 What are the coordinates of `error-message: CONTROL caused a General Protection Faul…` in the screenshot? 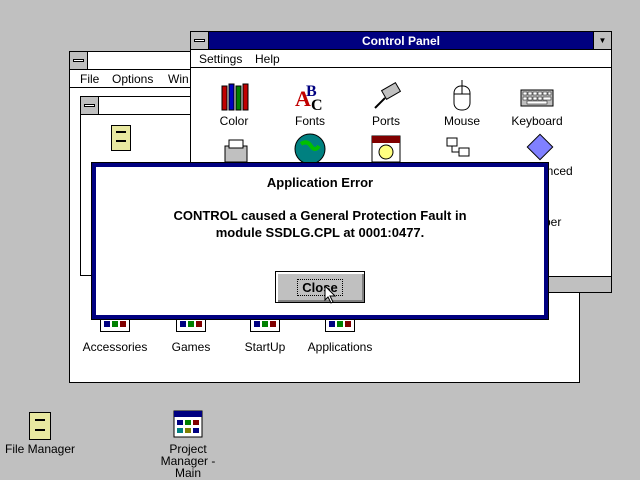 It's located at (320, 224).